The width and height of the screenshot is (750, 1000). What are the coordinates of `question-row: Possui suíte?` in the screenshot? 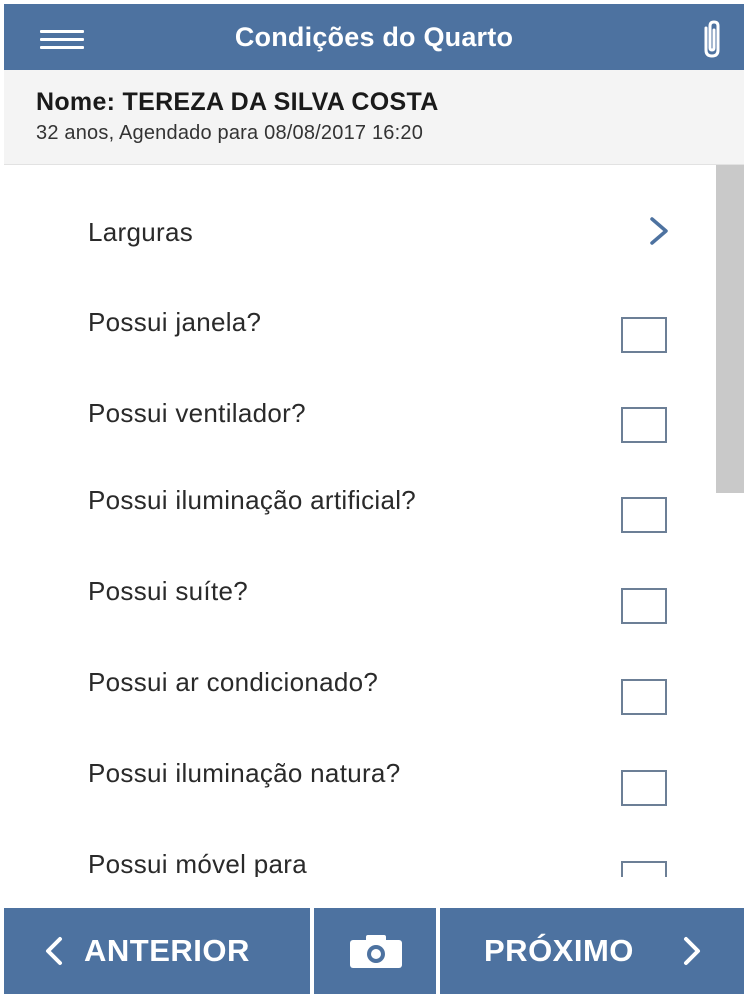 It's located at (358, 595).